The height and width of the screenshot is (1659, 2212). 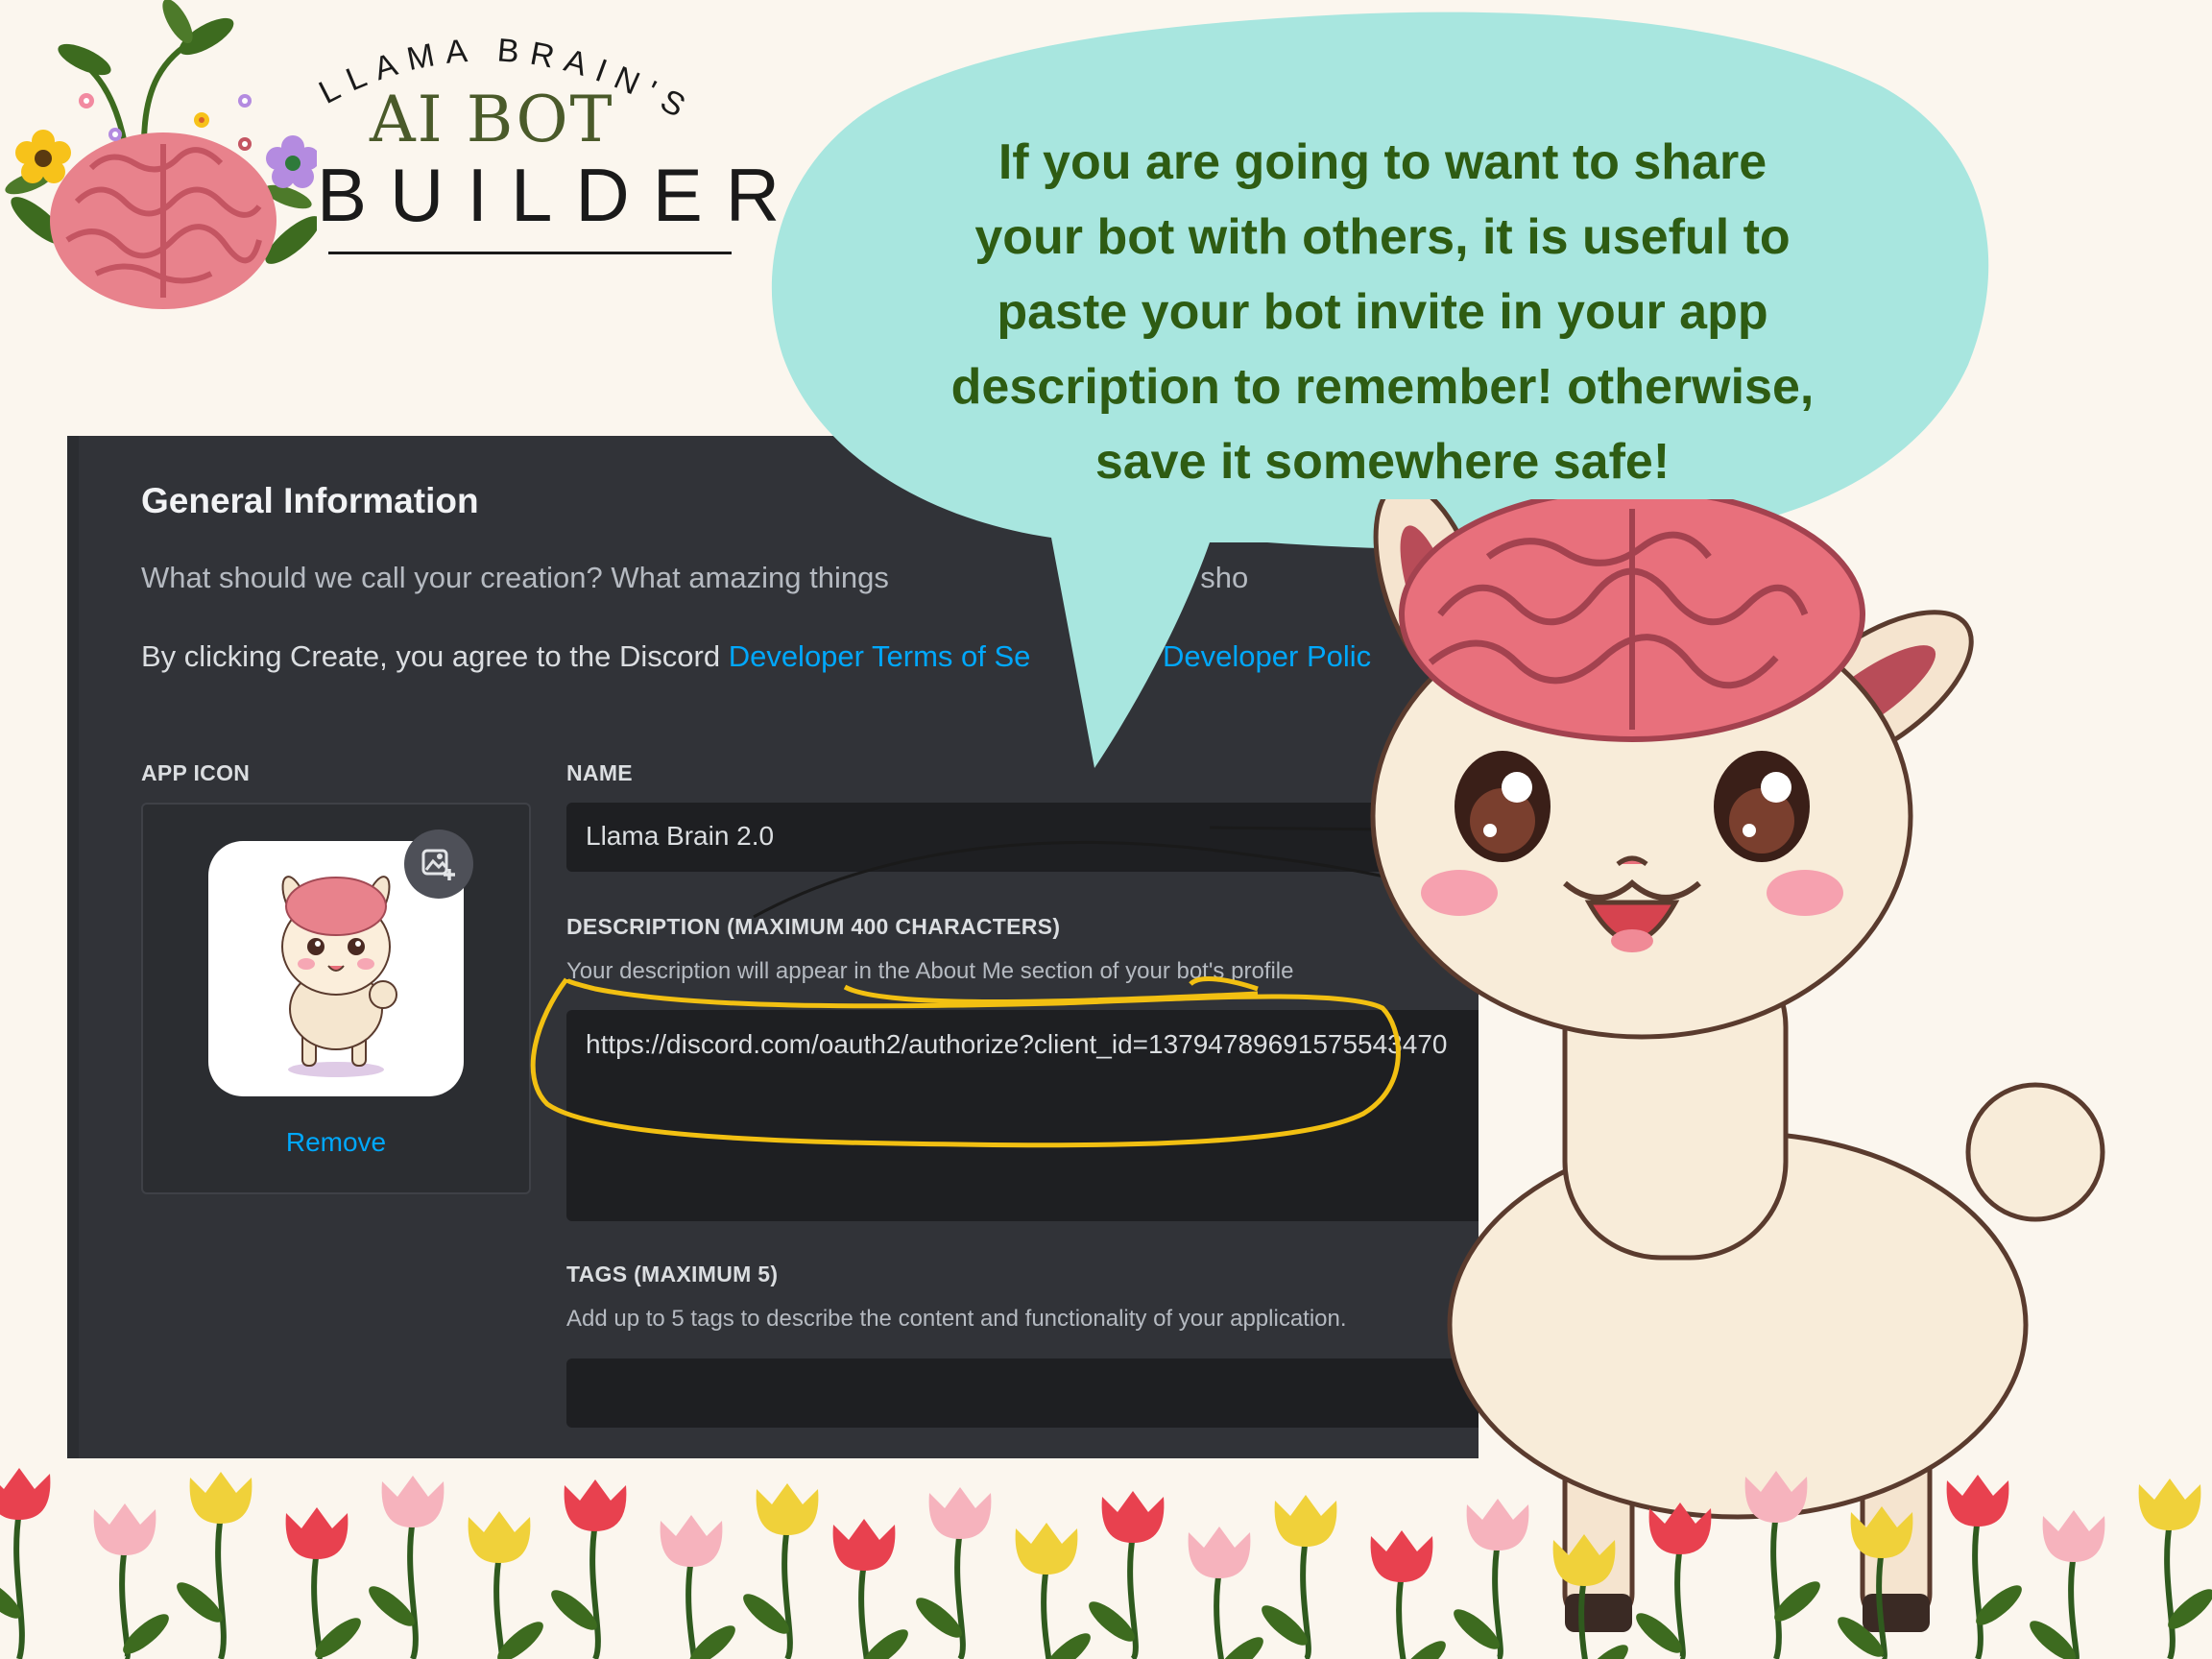 What do you see at coordinates (813, 926) in the screenshot?
I see `description-label: DESCRIPTION (MAXIMUM 400 CHARACTERS)` at bounding box center [813, 926].